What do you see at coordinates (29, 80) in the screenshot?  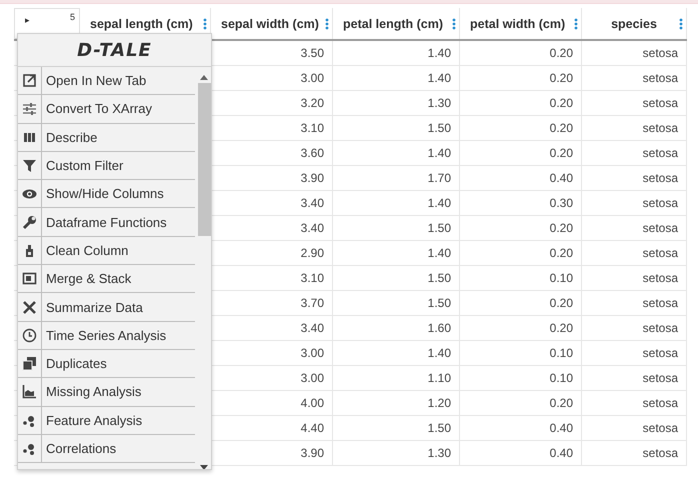 I see `external-link-icon` at bounding box center [29, 80].